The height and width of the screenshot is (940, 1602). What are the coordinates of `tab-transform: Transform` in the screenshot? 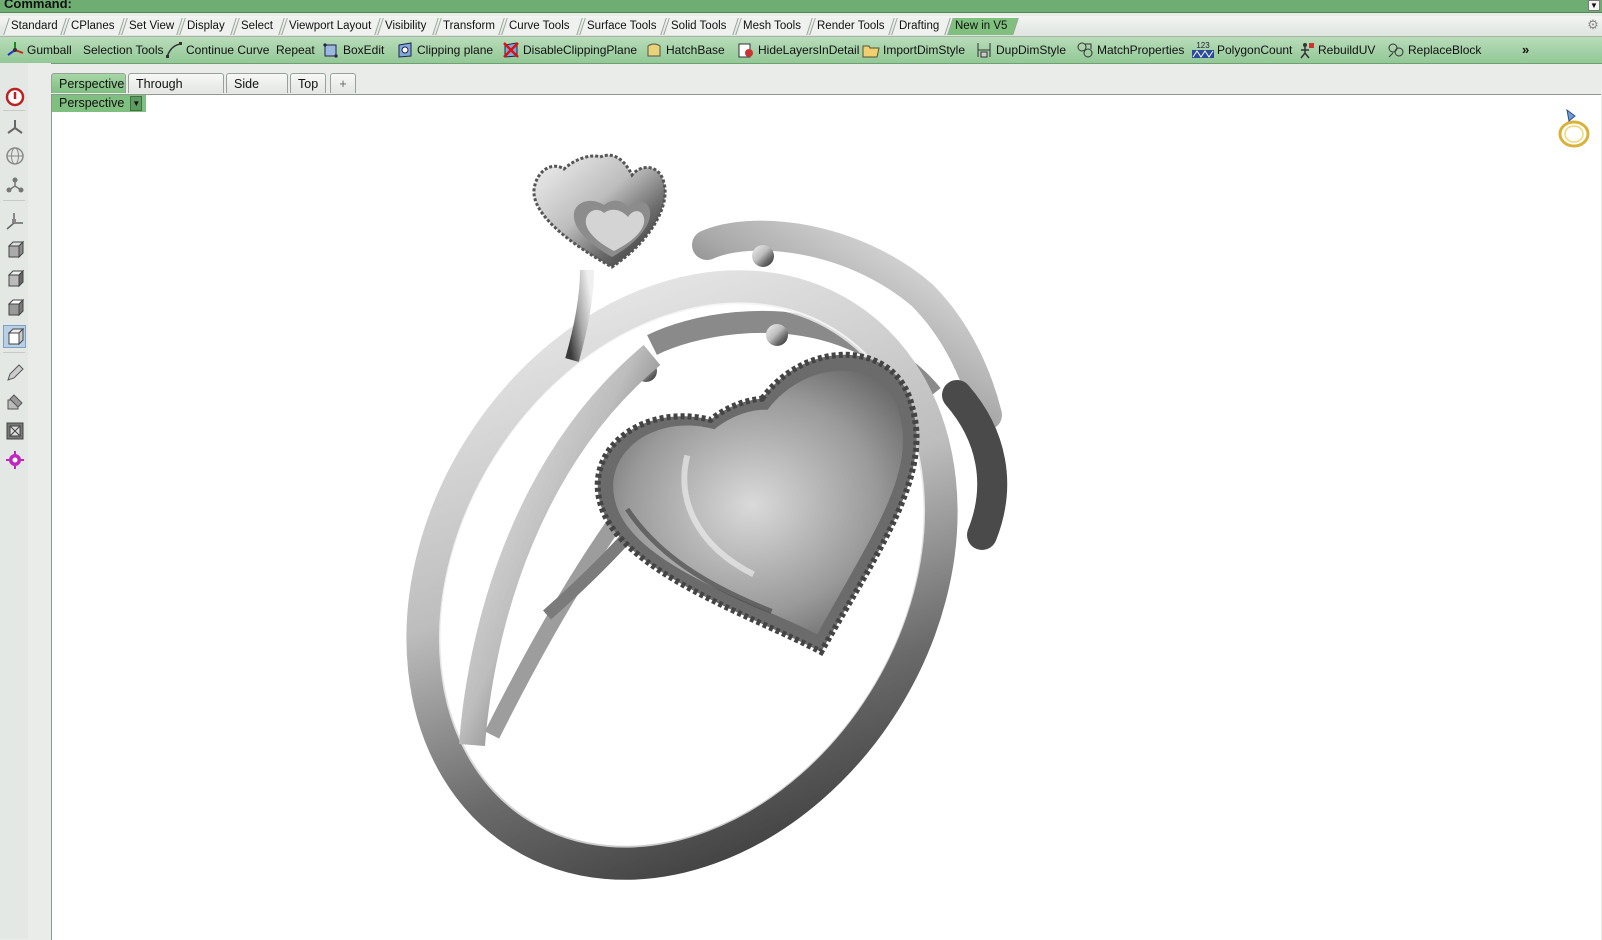 It's located at (470, 26).